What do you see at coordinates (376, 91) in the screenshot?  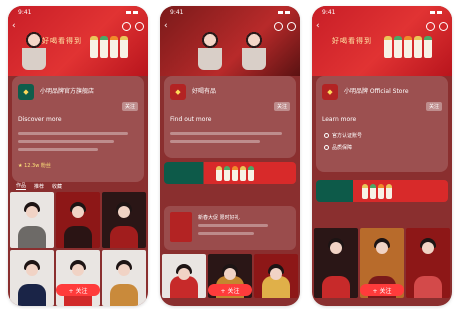 I see `account-name: 小明品牌 Official Store` at bounding box center [376, 91].